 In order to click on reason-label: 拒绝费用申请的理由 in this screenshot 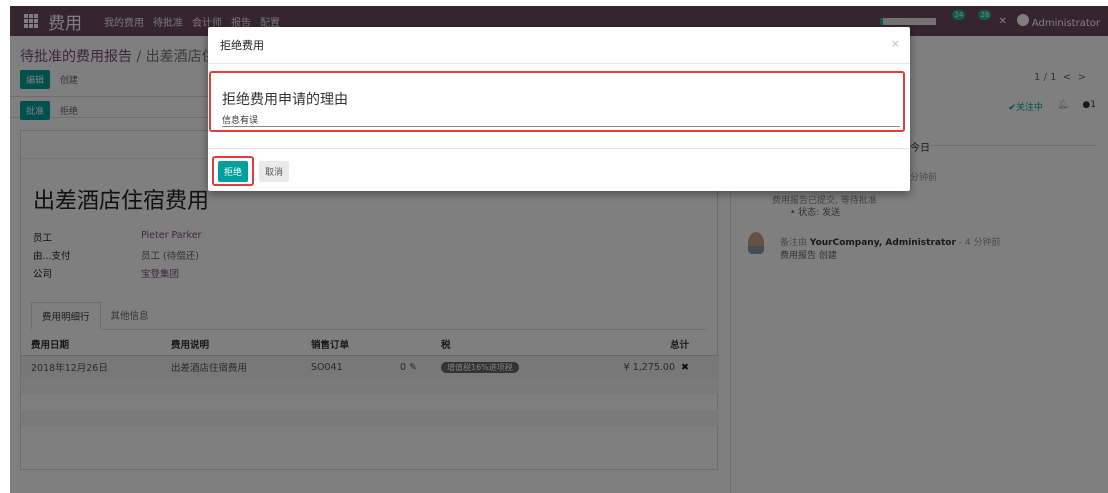, I will do `click(285, 100)`.